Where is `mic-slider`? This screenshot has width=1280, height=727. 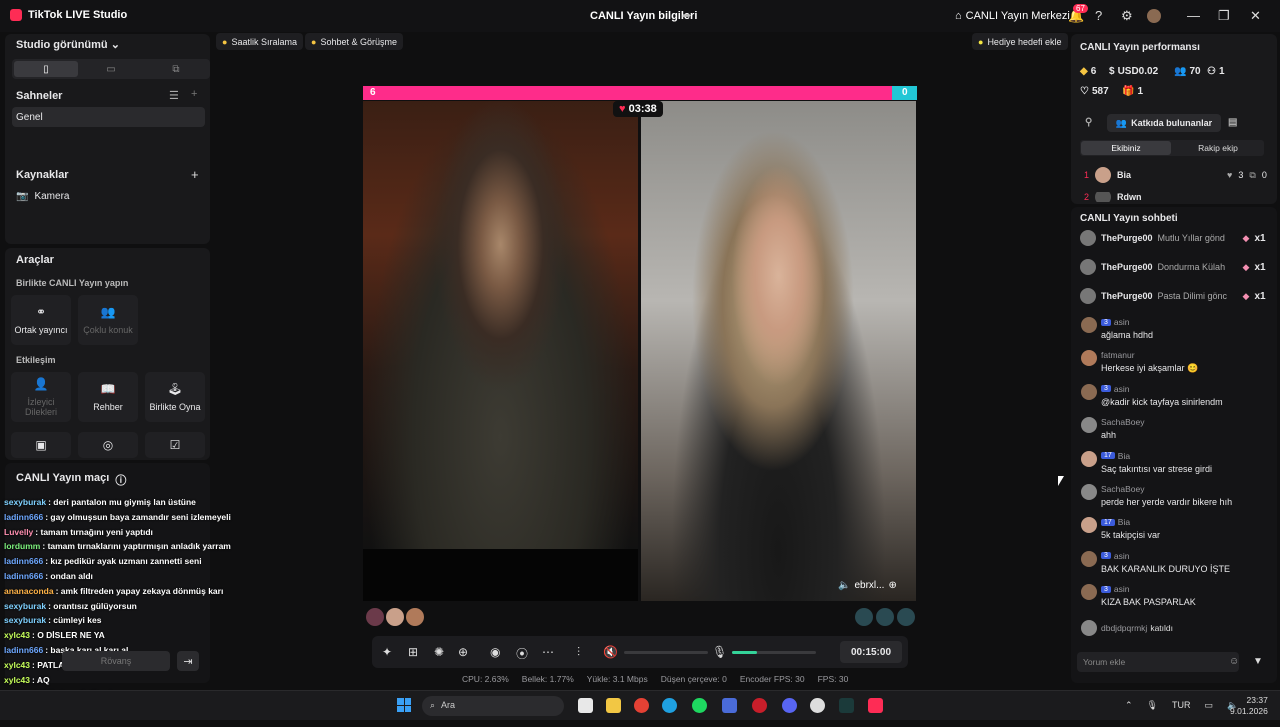 mic-slider is located at coordinates (774, 652).